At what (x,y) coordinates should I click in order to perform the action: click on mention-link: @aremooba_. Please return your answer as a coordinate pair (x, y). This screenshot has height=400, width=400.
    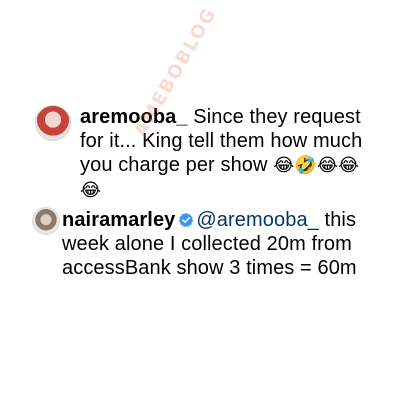
    Looking at the image, I should click on (257, 220).